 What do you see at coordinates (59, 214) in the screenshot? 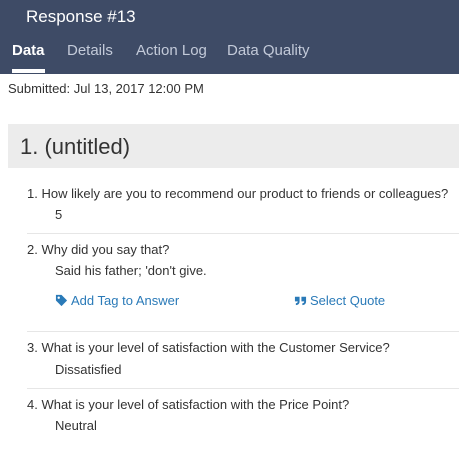
I see `answer-text: 5` at bounding box center [59, 214].